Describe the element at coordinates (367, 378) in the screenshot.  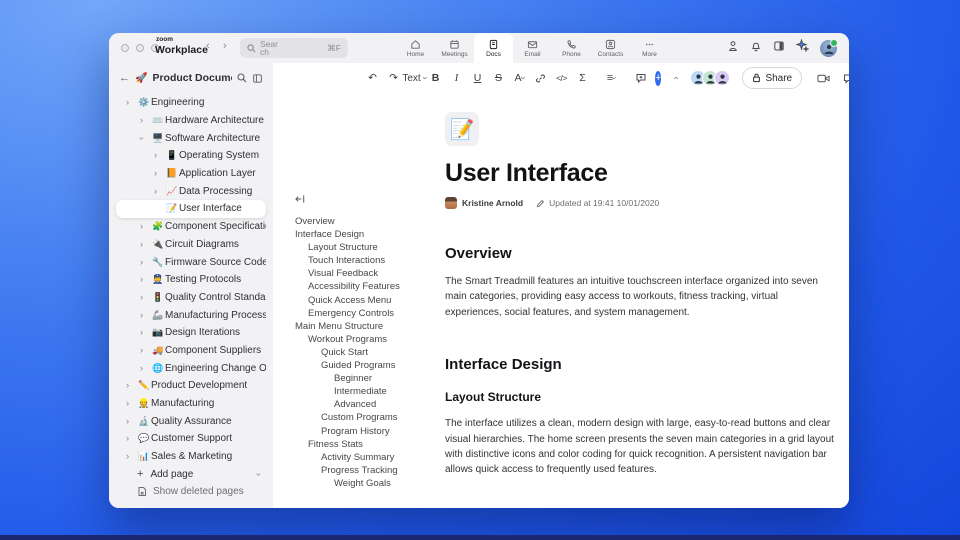
I see `outline-item: Beginner` at that location.